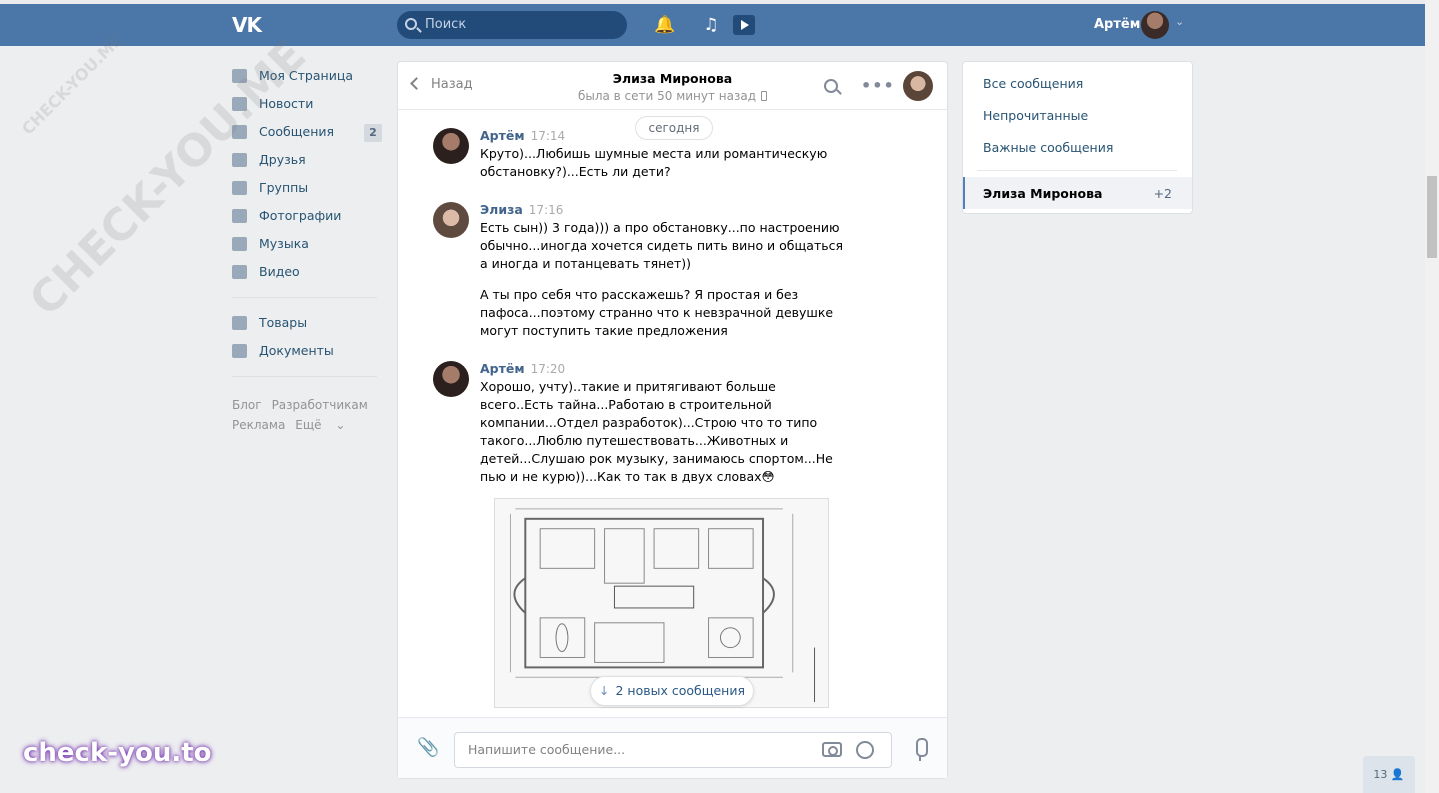  Describe the element at coordinates (512, 25) in the screenshot. I see `search-input: Поиск` at that location.